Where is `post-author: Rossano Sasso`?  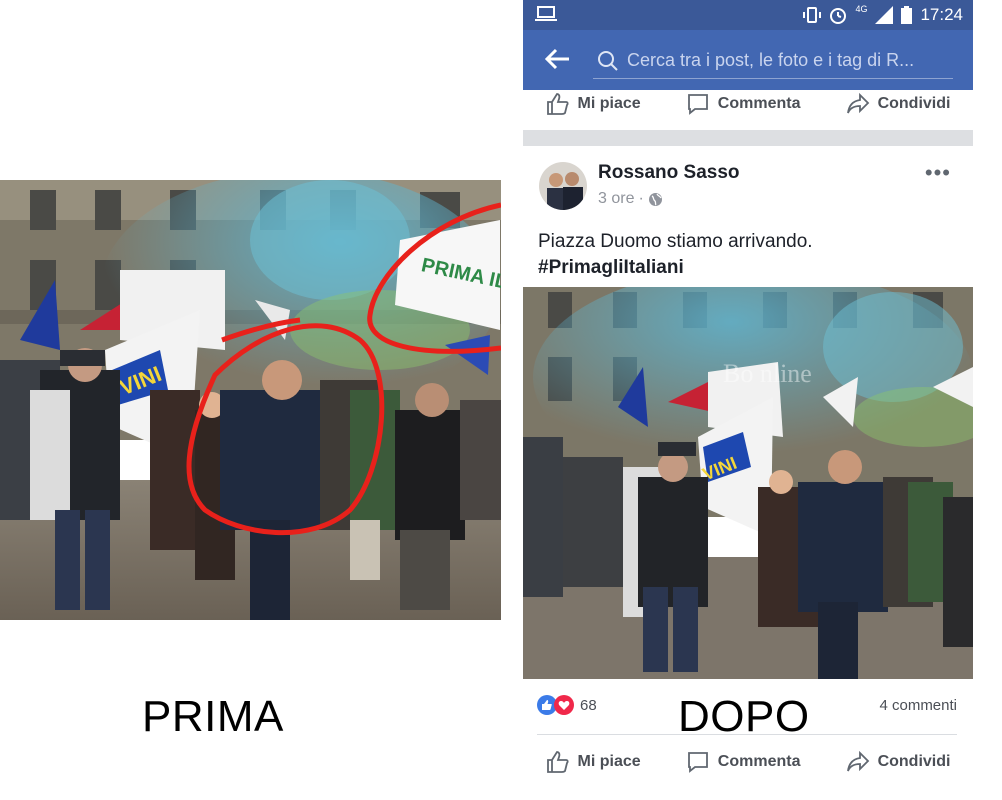
post-author: Rossano Sasso is located at coordinates (669, 173).